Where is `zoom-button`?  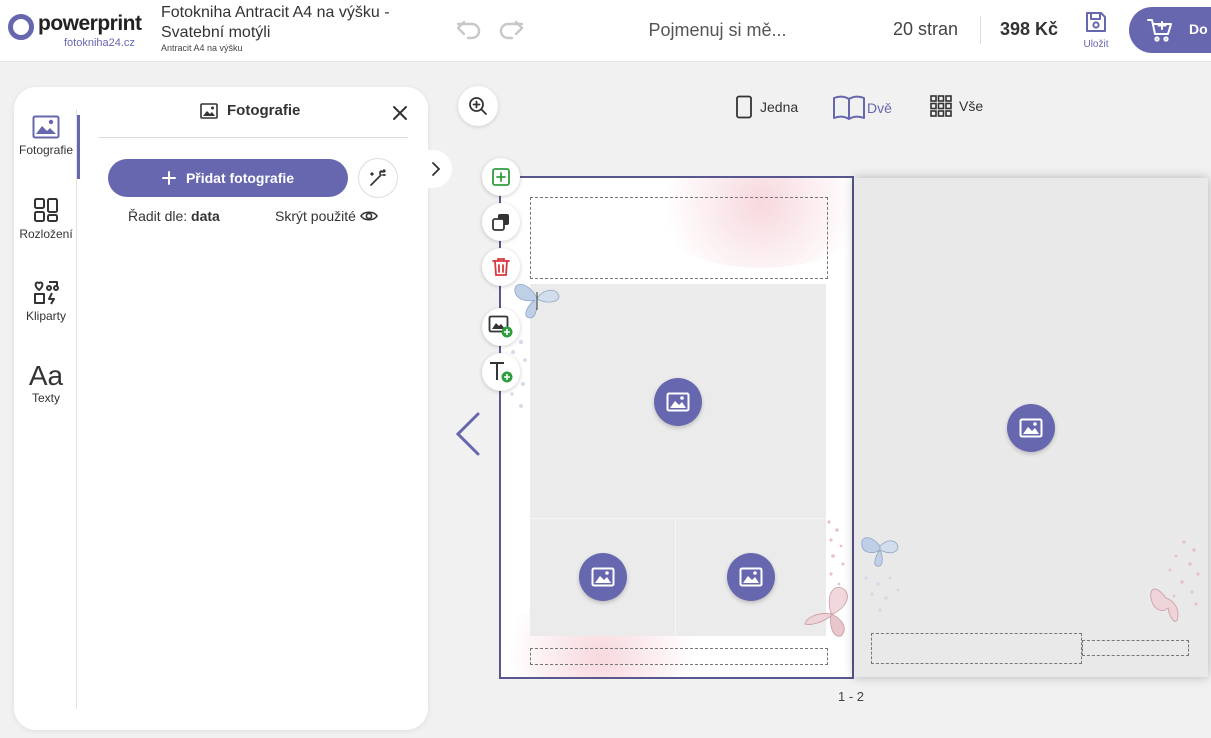 zoom-button is located at coordinates (478, 106).